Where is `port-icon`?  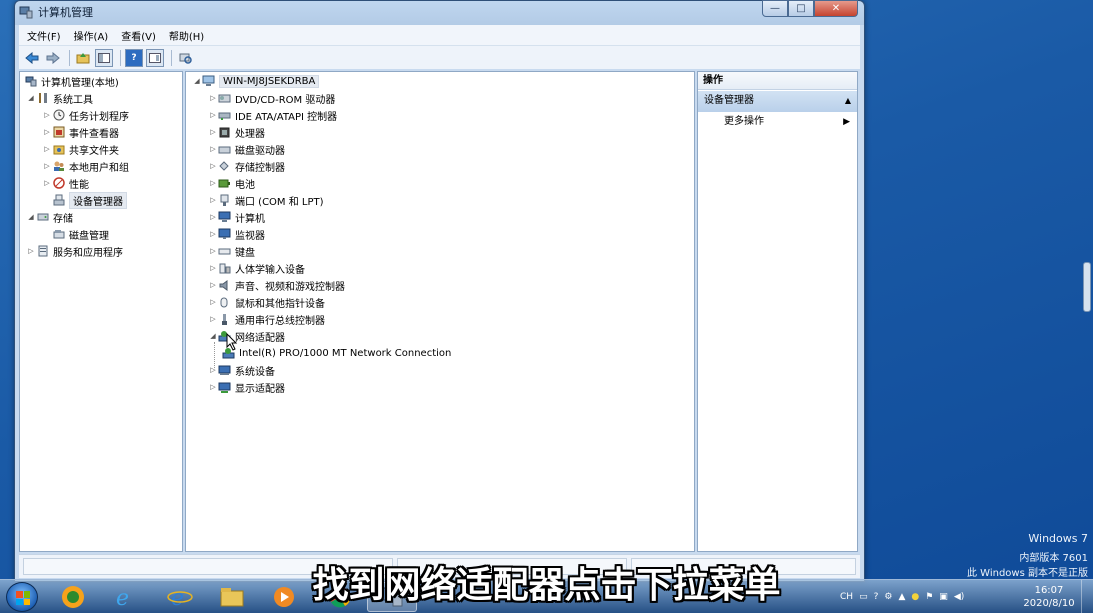 port-icon is located at coordinates (224, 200).